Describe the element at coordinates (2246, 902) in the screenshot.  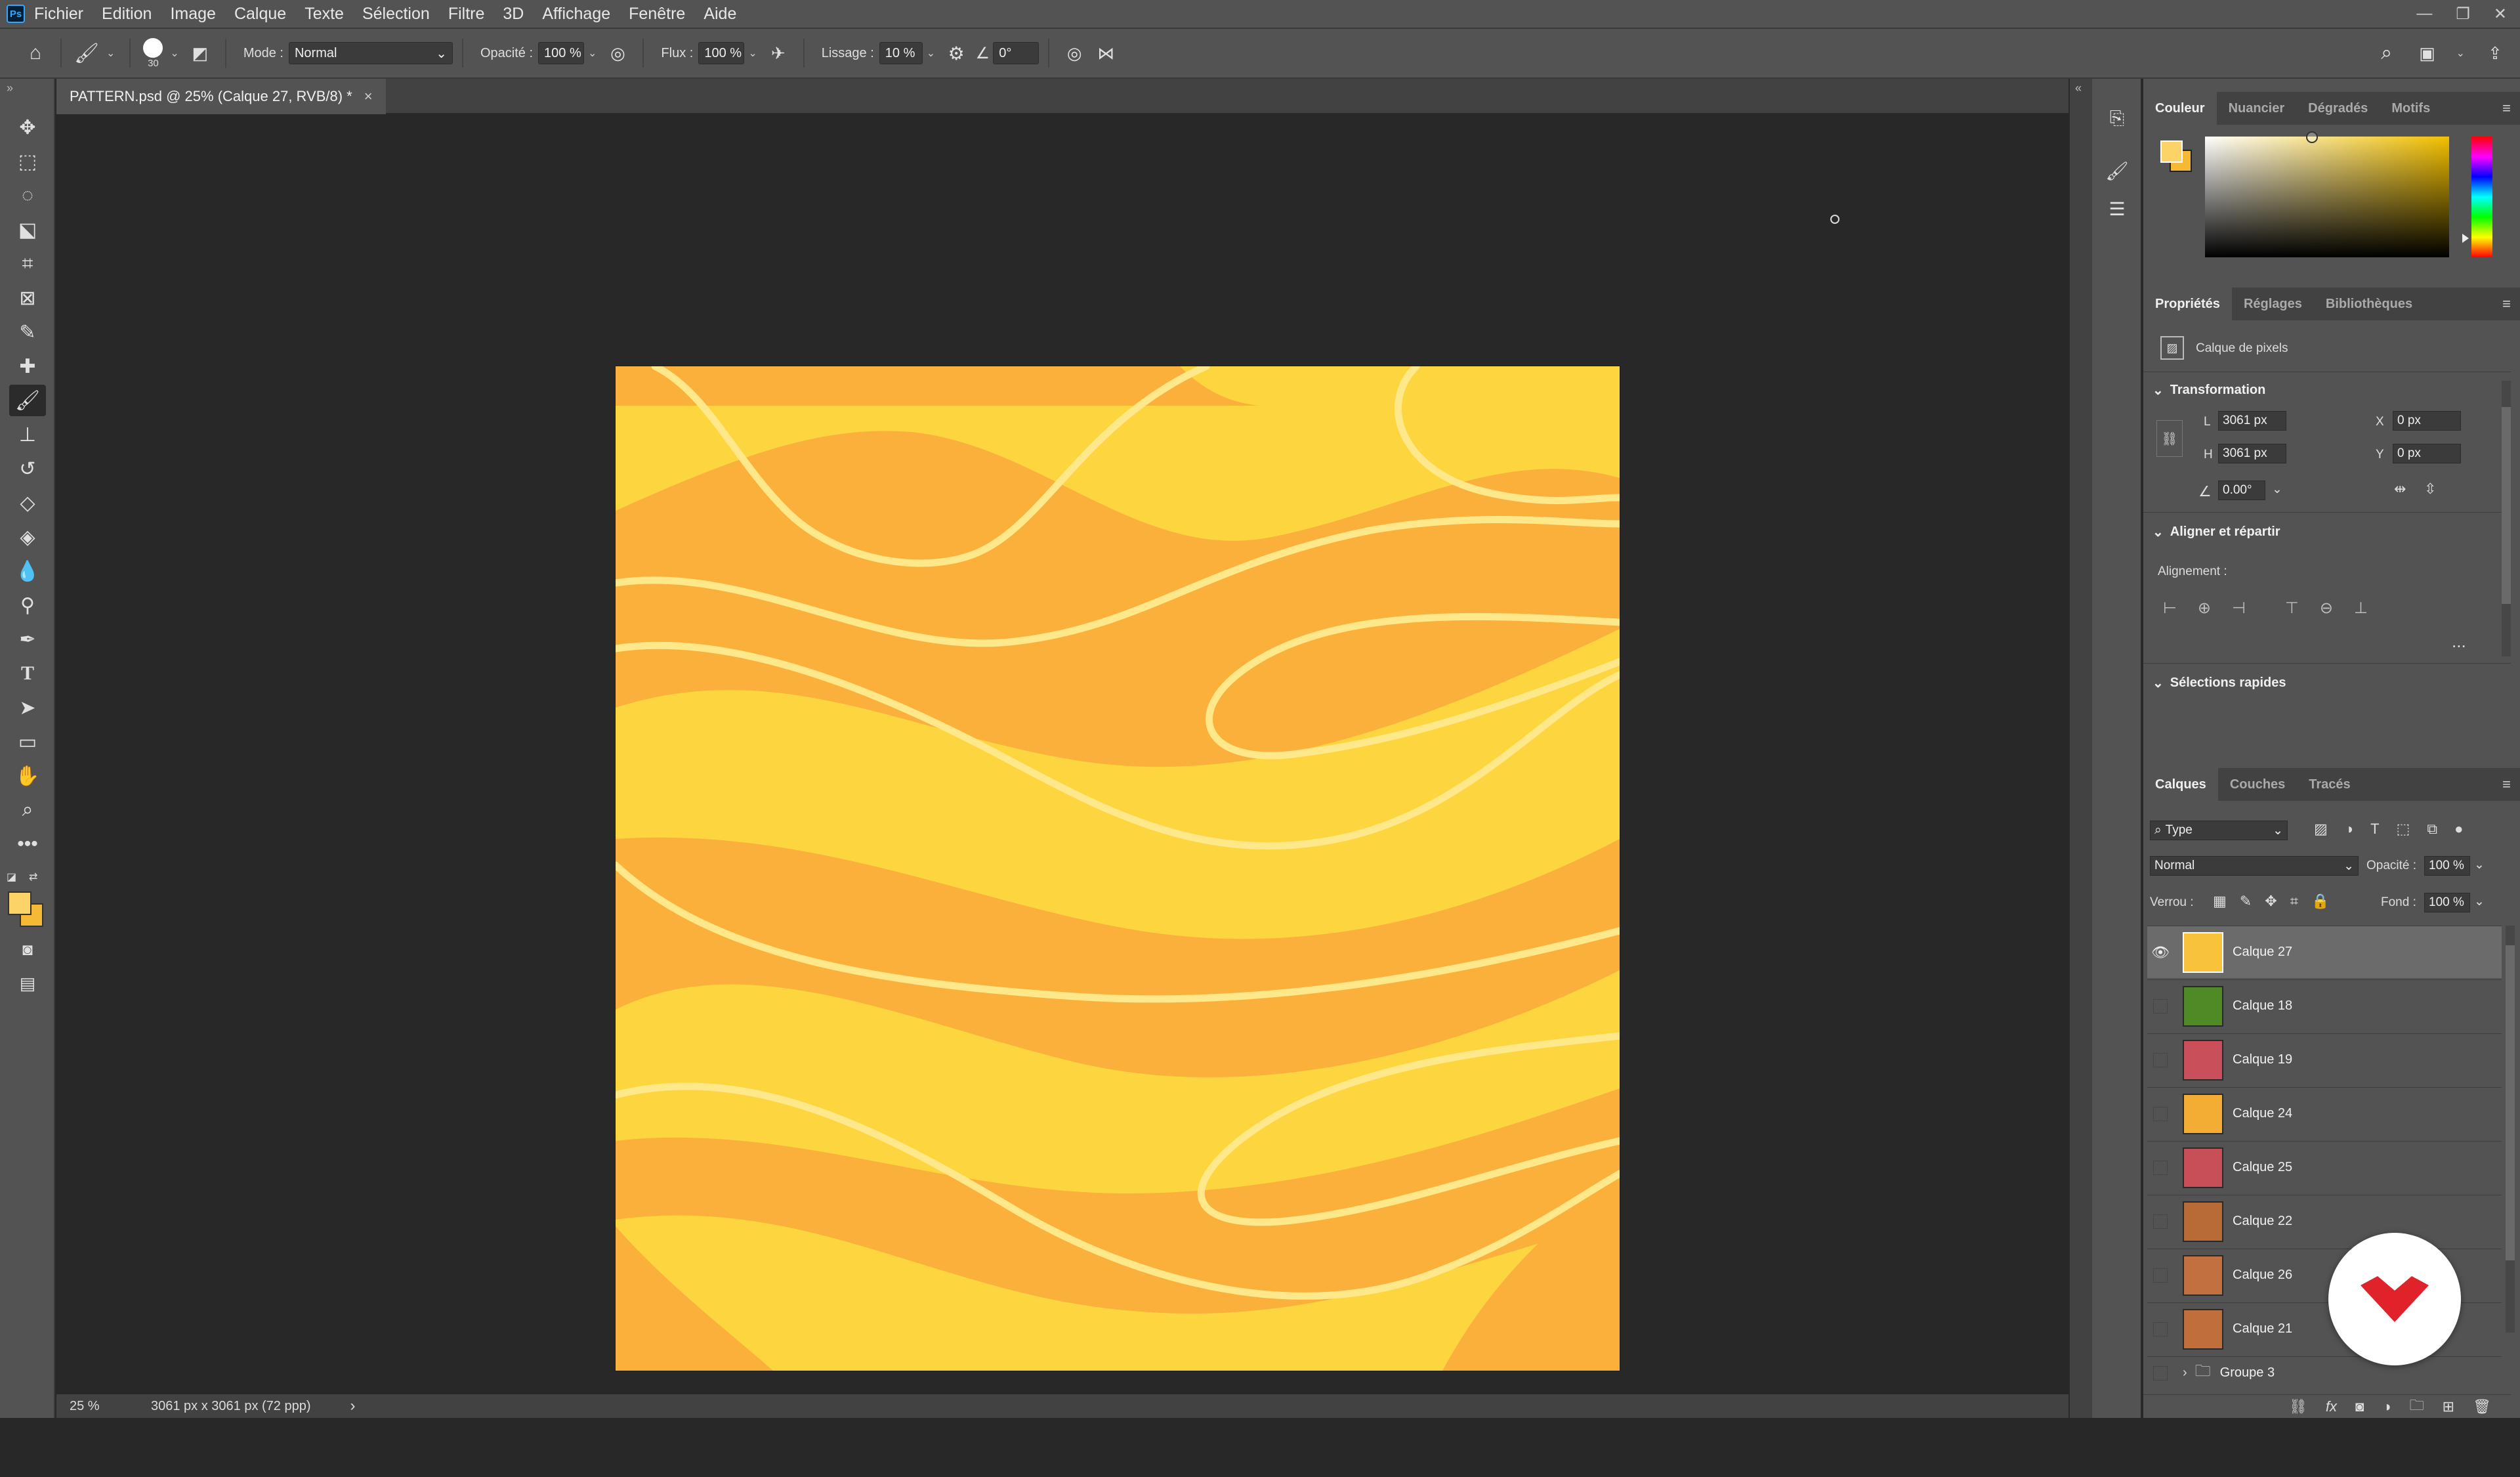
I see `lock-pixels-icon: ✎` at that location.